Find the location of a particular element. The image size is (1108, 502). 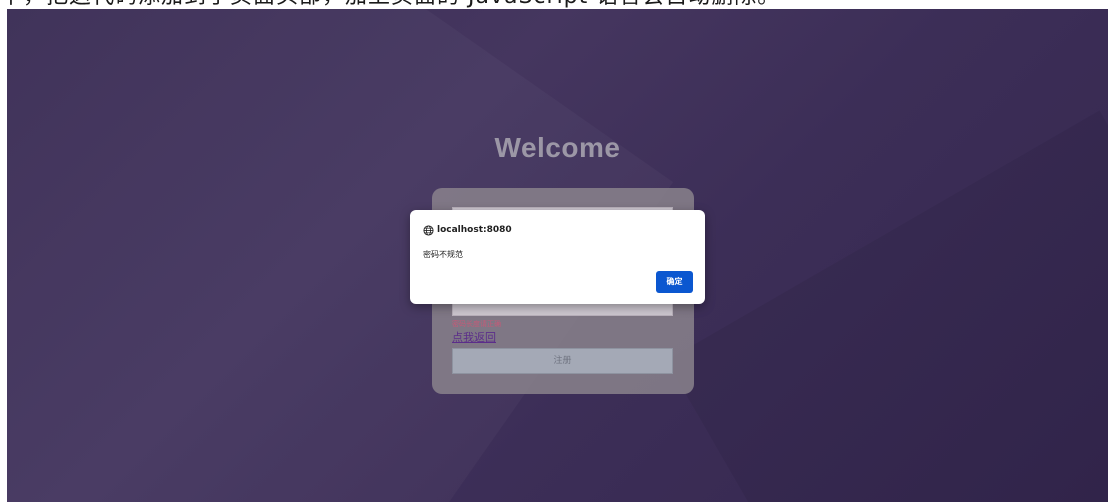

dialog-header: localhost:8080 is located at coordinates (467, 230).